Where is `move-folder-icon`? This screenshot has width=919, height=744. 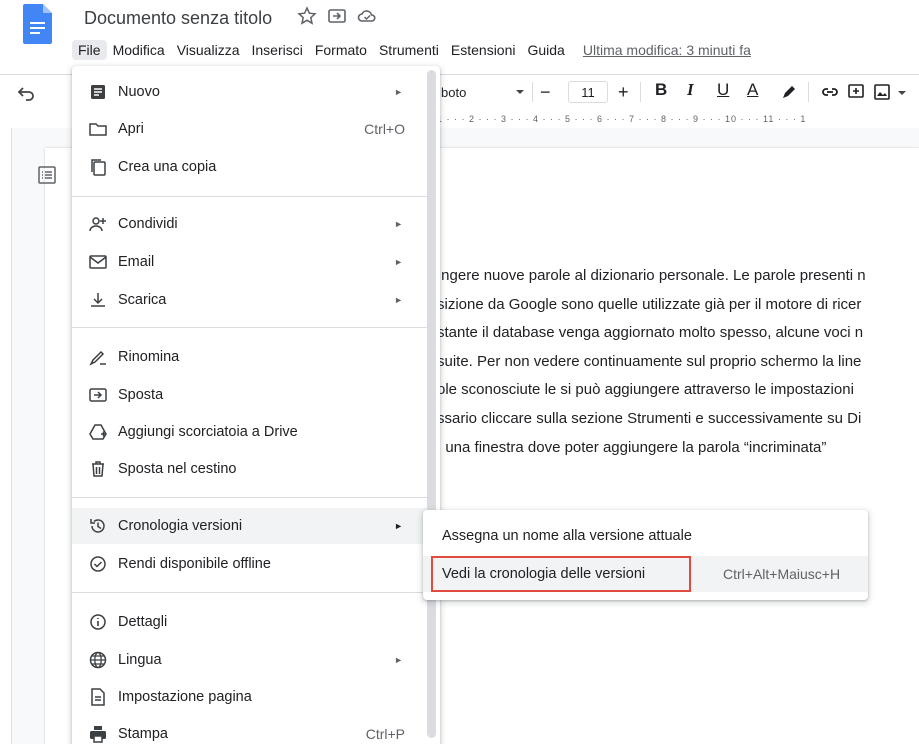 move-folder-icon is located at coordinates (337, 16).